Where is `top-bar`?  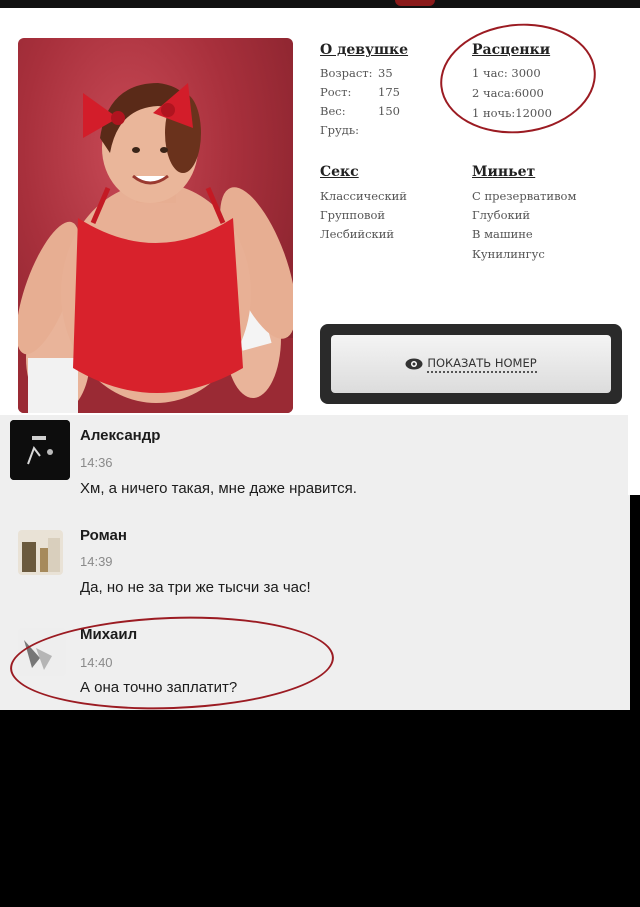 top-bar is located at coordinates (320, 4).